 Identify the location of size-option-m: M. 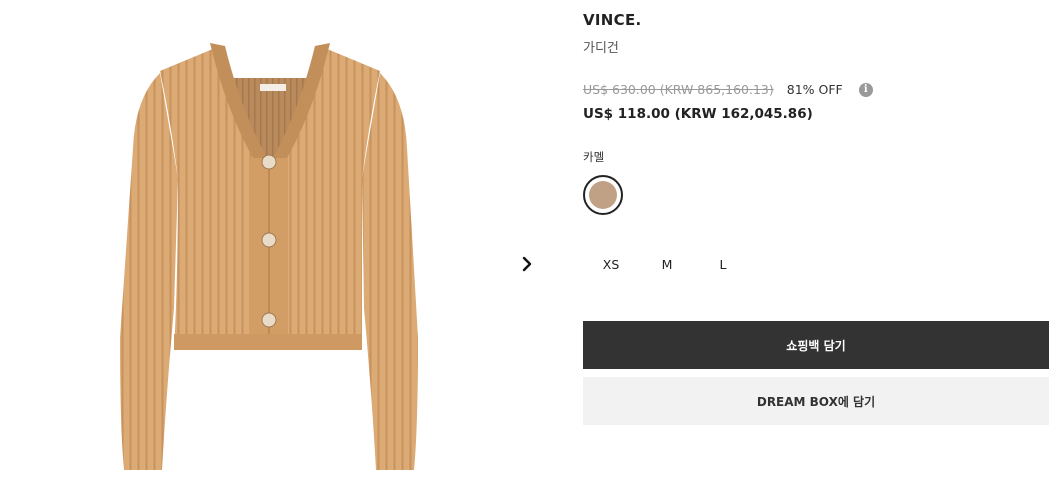
(667, 264).